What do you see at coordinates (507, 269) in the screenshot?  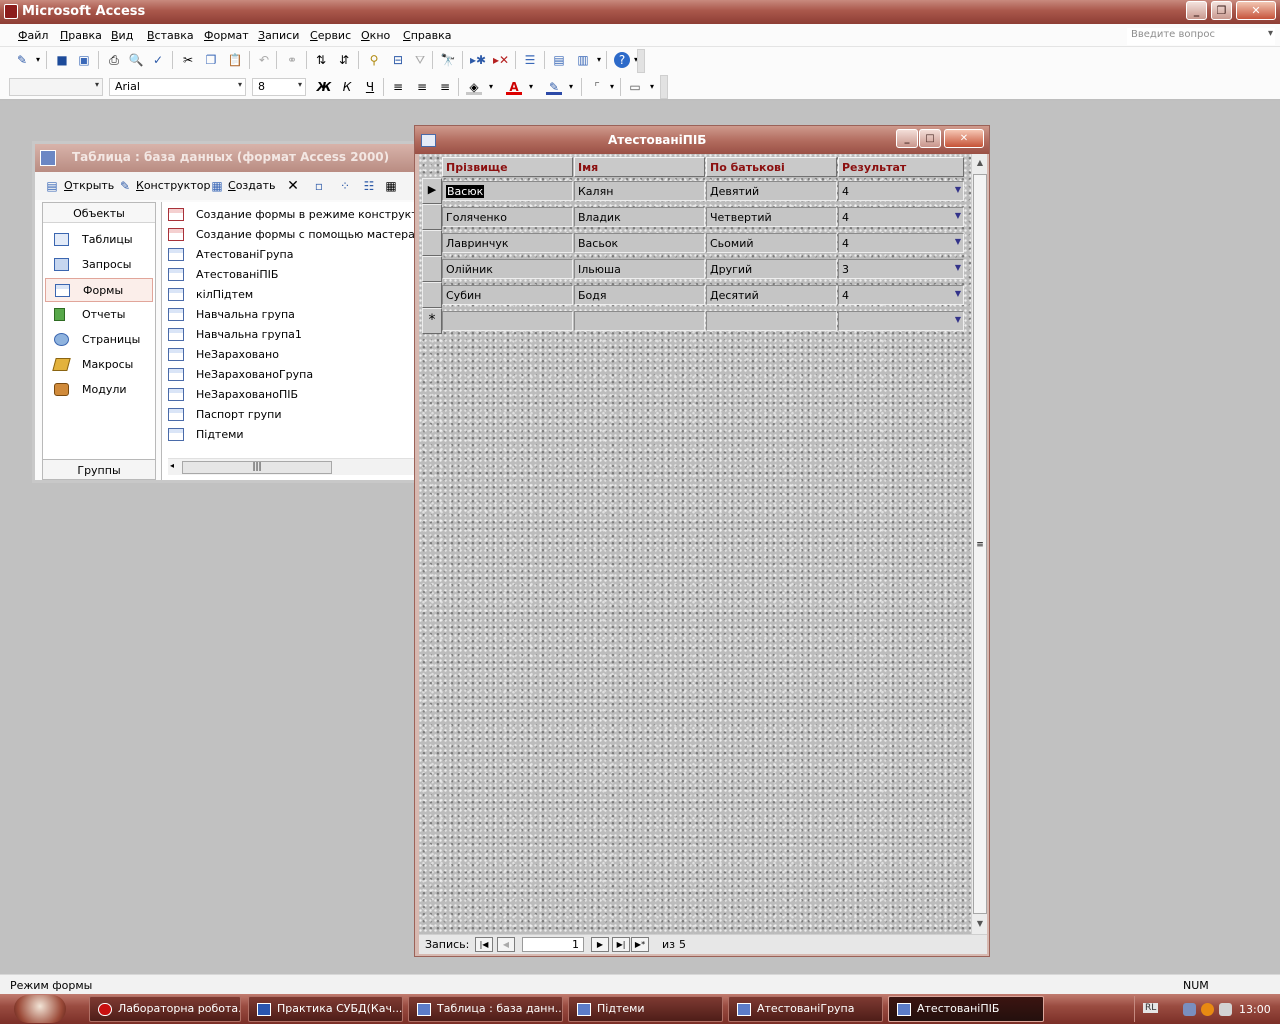 I see `table-cell-surname: Олійник` at bounding box center [507, 269].